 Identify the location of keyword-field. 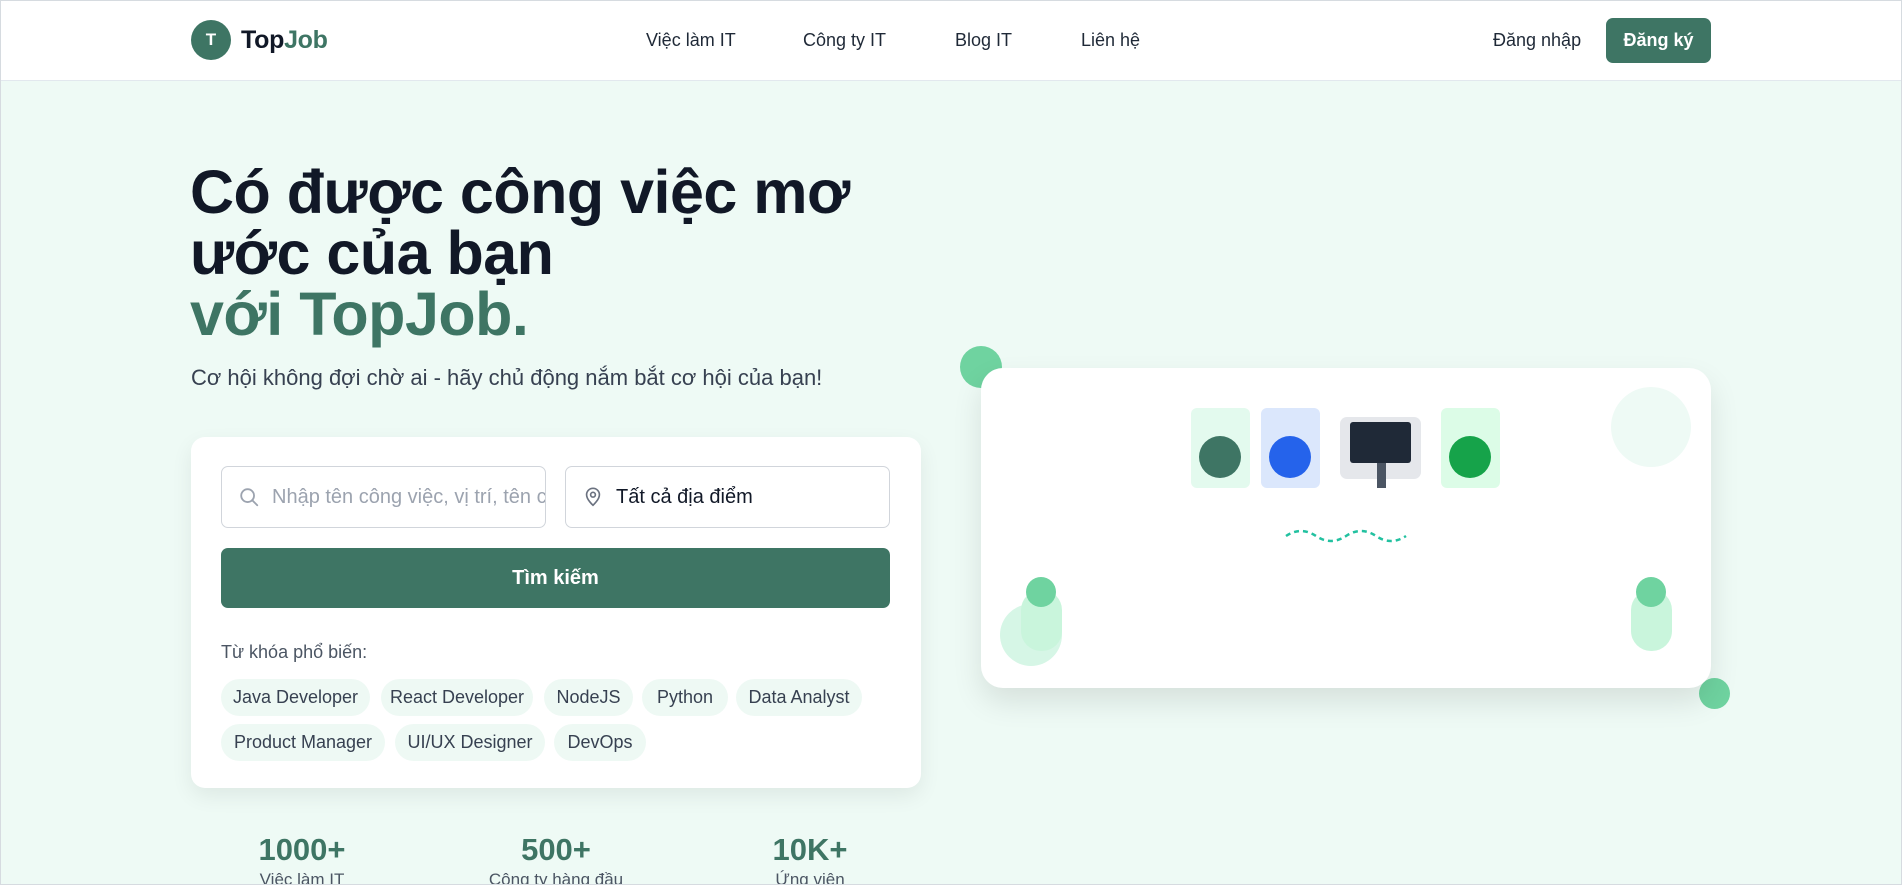
(383, 497).